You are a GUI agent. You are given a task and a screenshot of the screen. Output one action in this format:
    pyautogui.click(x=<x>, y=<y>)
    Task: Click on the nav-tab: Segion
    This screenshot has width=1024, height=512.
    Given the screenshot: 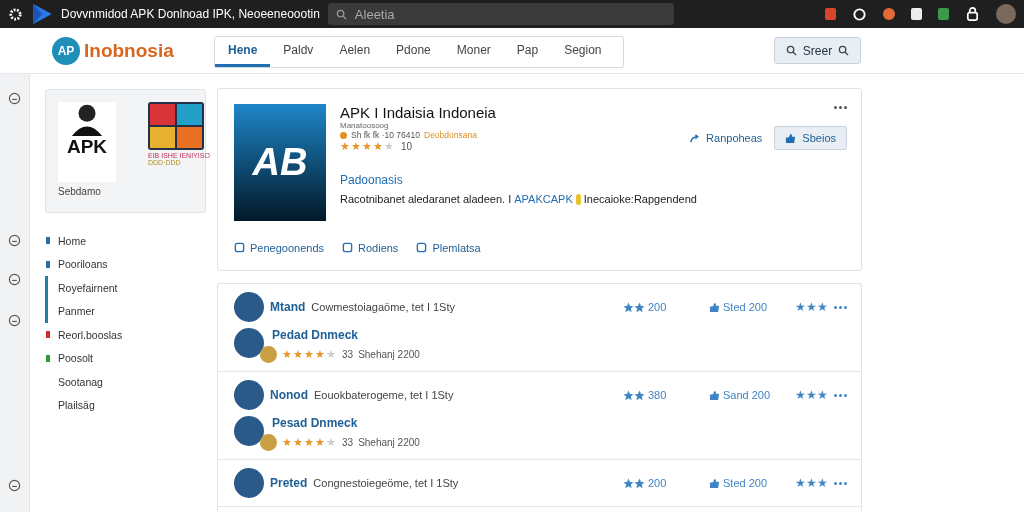 What is the action you would take?
    pyautogui.click(x=583, y=51)
    